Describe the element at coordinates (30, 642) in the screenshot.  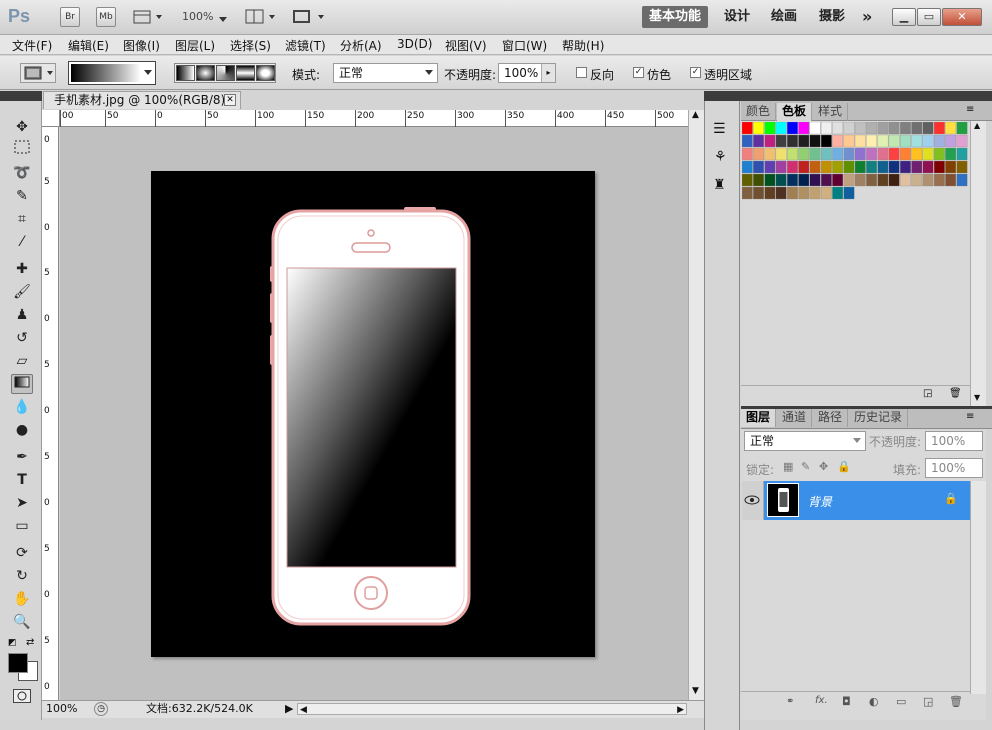
I see `swap-colors-icon: ⇄` at that location.